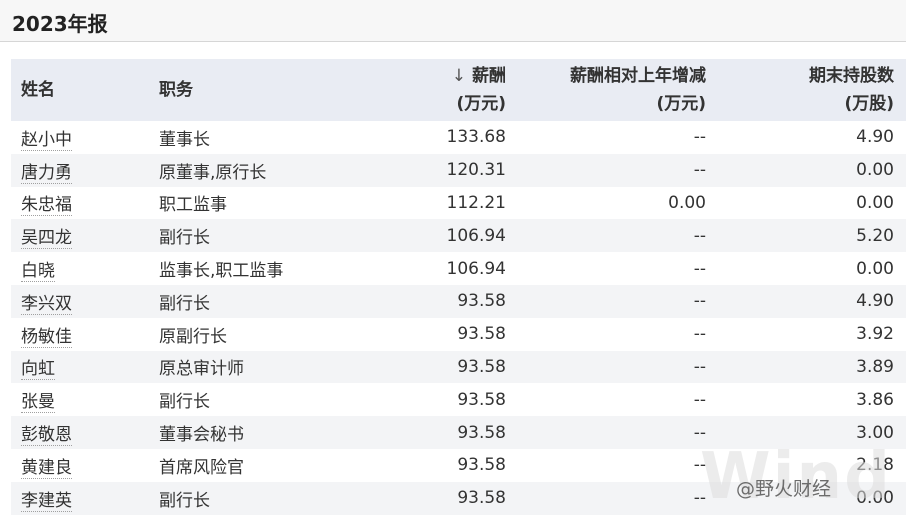  What do you see at coordinates (476, 202) in the screenshot?
I see `cell-salary-value: 112.21` at bounding box center [476, 202].